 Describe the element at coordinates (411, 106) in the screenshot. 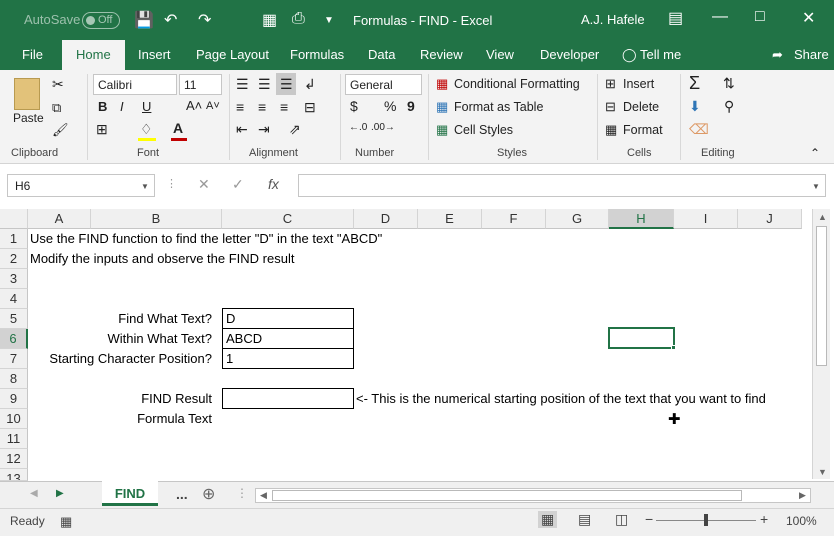

I see `comma-button: 9` at that location.